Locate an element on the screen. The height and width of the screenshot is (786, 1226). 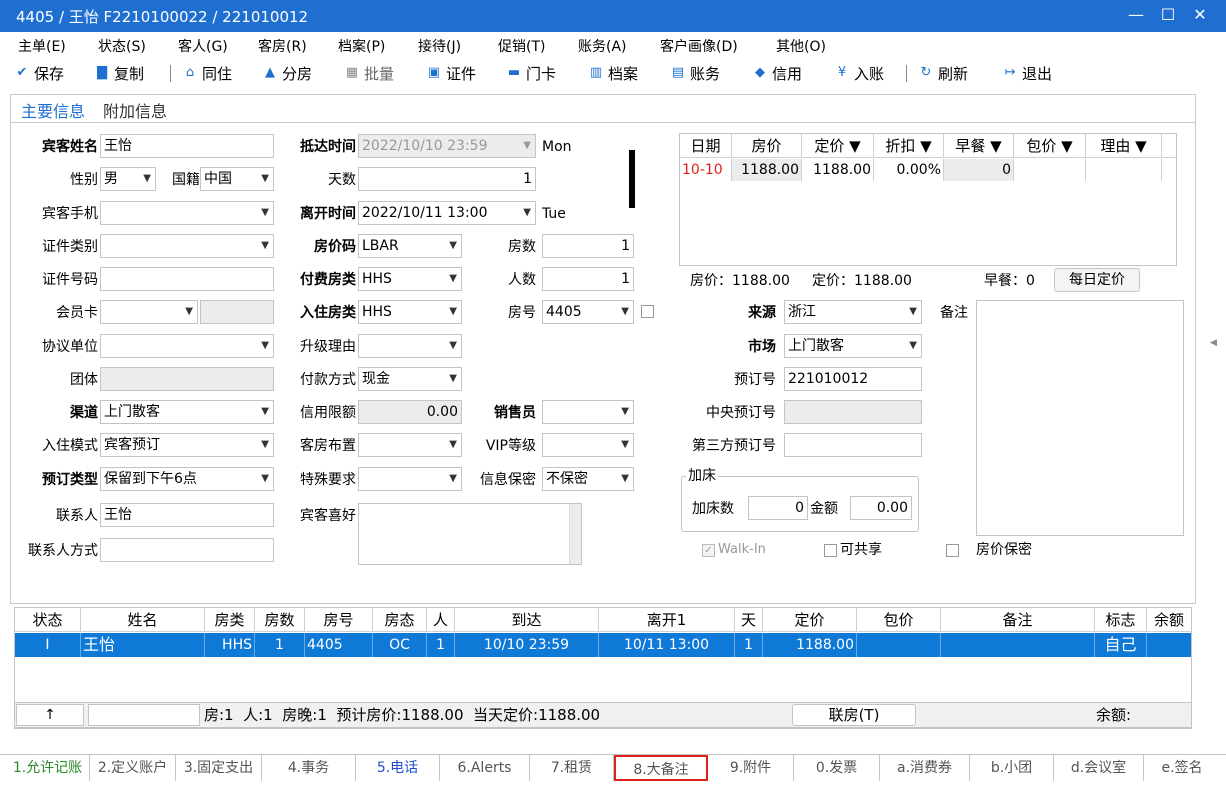
tab-invoice: 0.发票 is located at coordinates (837, 768).